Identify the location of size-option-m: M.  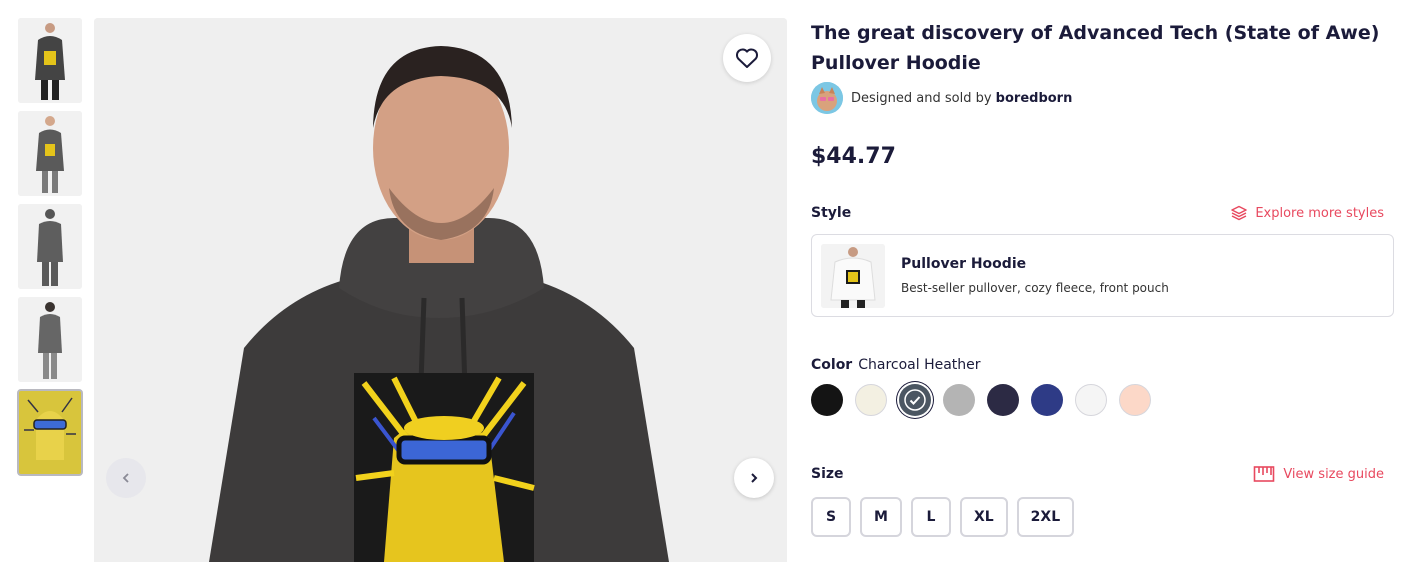
(881, 517).